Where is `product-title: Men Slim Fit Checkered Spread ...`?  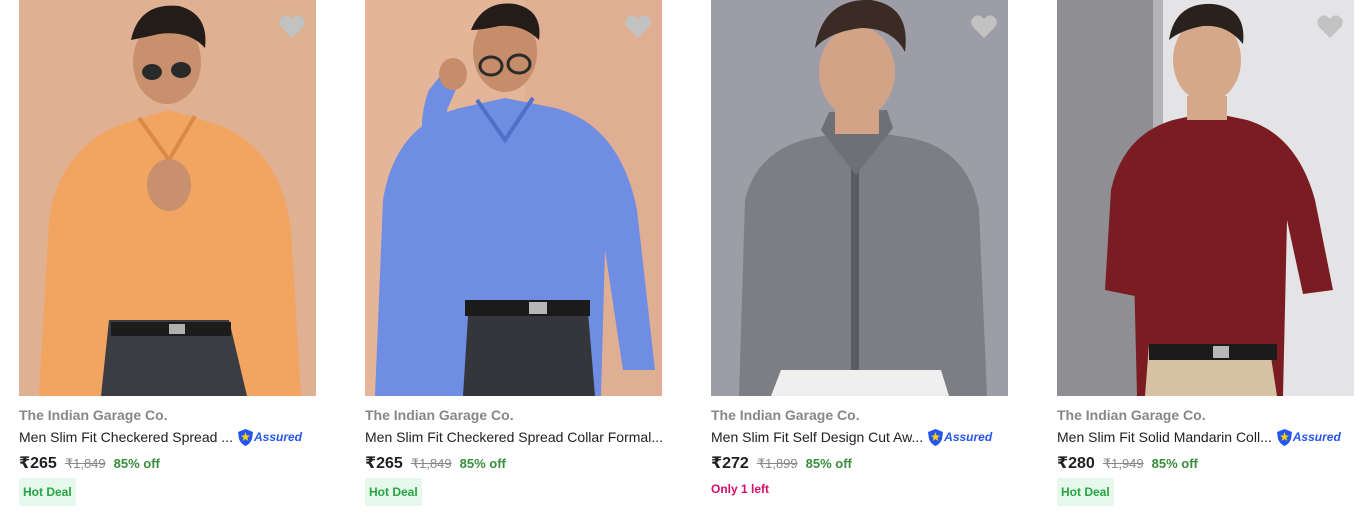 product-title: Men Slim Fit Checkered Spread ... is located at coordinates (126, 437).